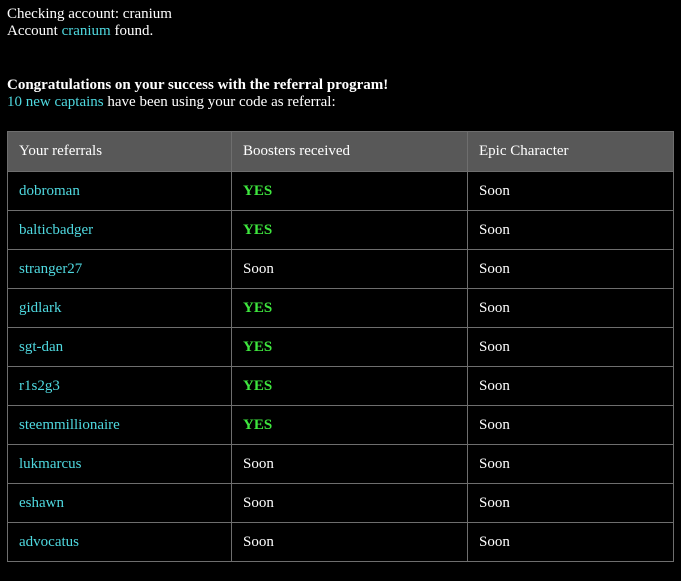  I want to click on table-row: dobroman YES Soon, so click(340, 191).